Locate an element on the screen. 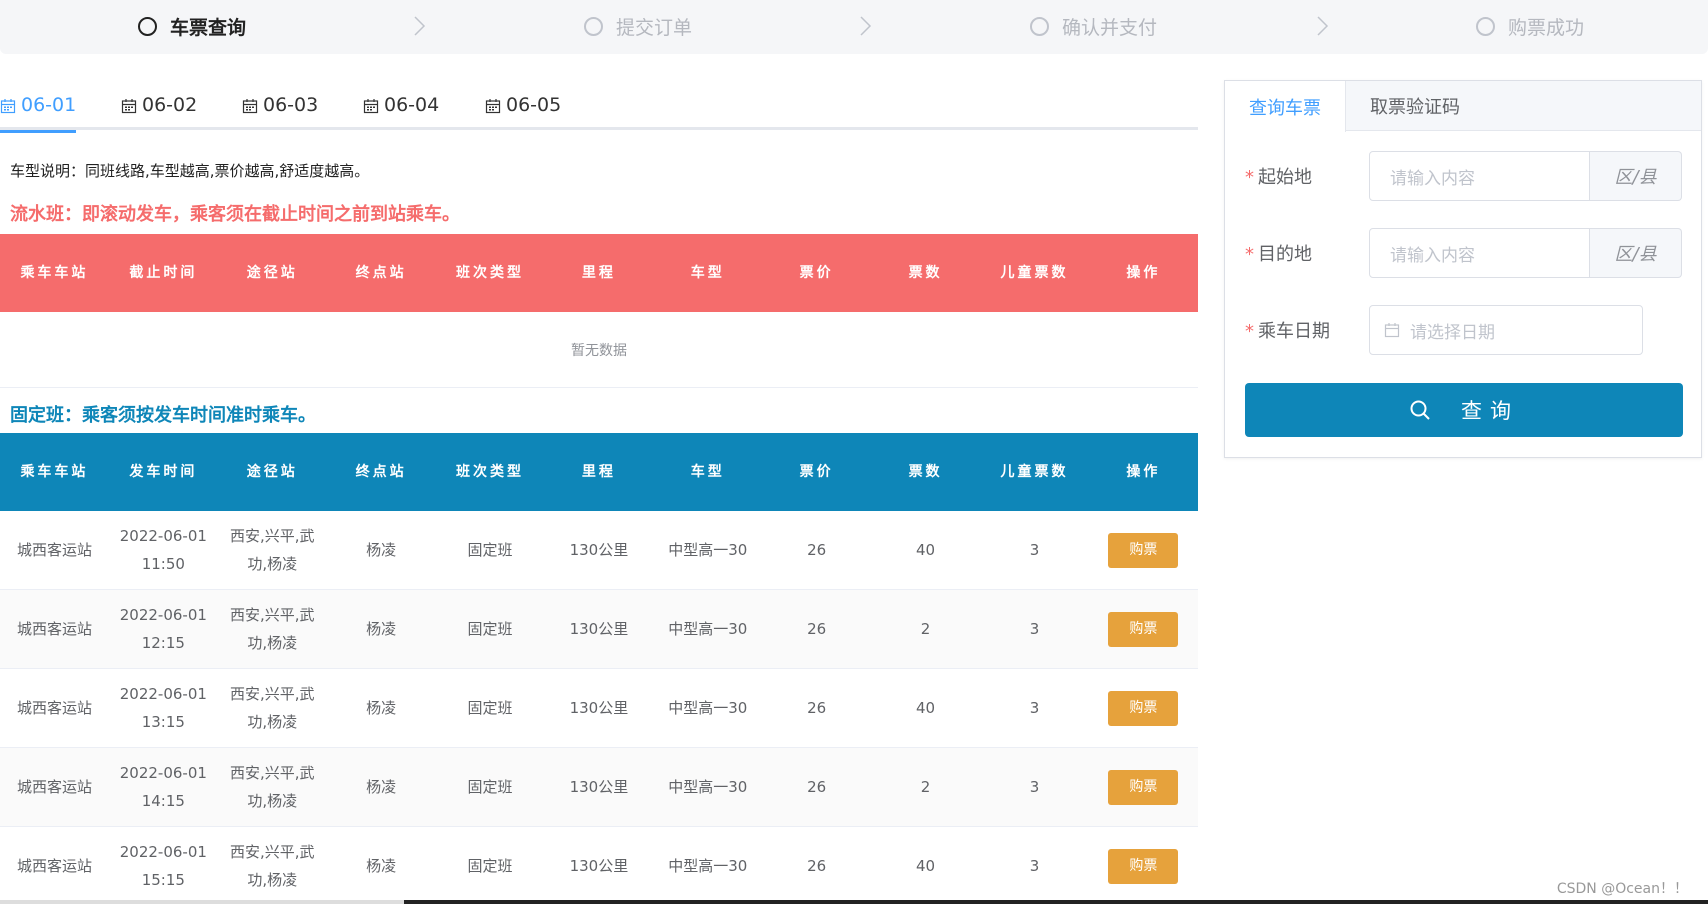  tab-pickup-code: 取票验证码 is located at coordinates (1415, 106).